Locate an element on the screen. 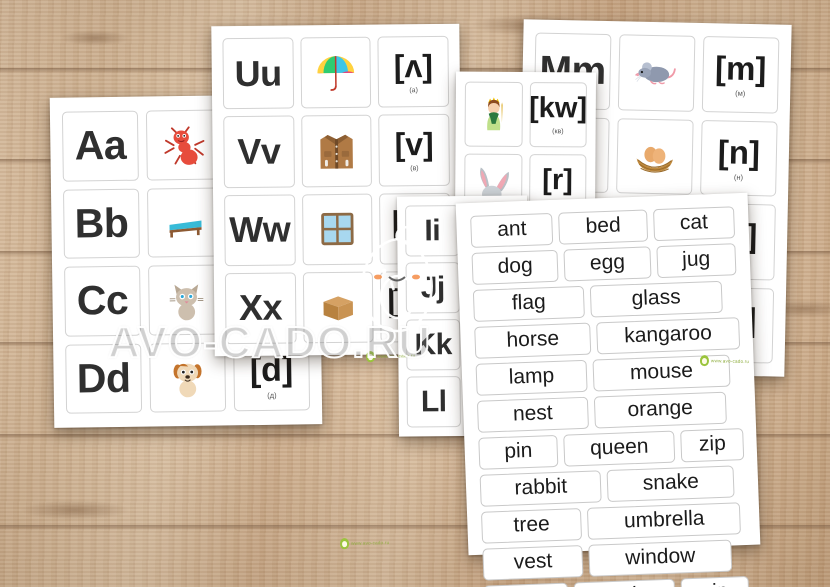 The width and height of the screenshot is (830, 587). letter-label: Uu is located at coordinates (258, 73).